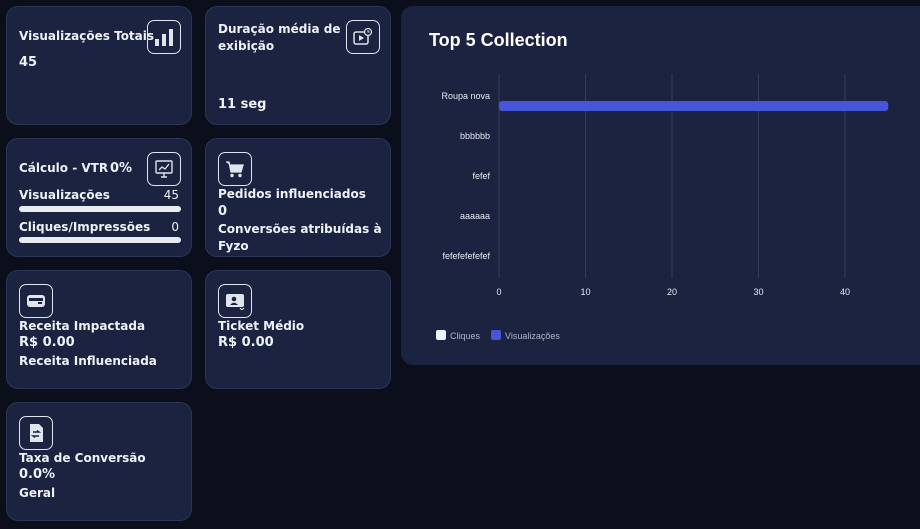 The width and height of the screenshot is (920, 529). I want to click on conversion-title: Taxa de Conversão, so click(82, 458).